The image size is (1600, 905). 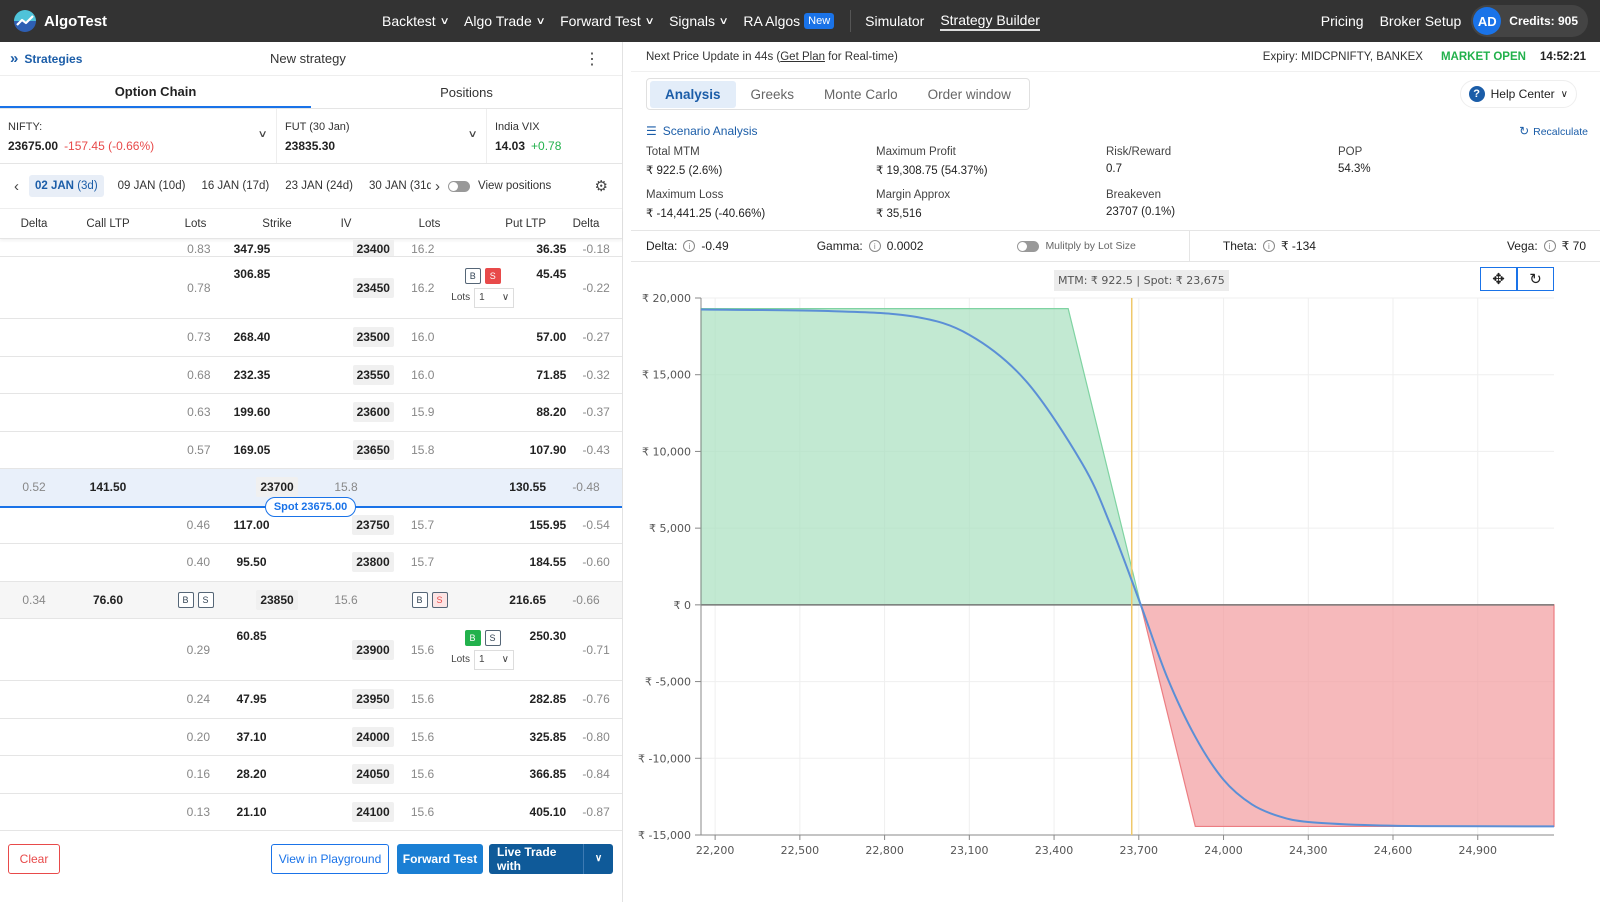 I want to click on kebab-menu-icon: ⋮, so click(x=592, y=59).